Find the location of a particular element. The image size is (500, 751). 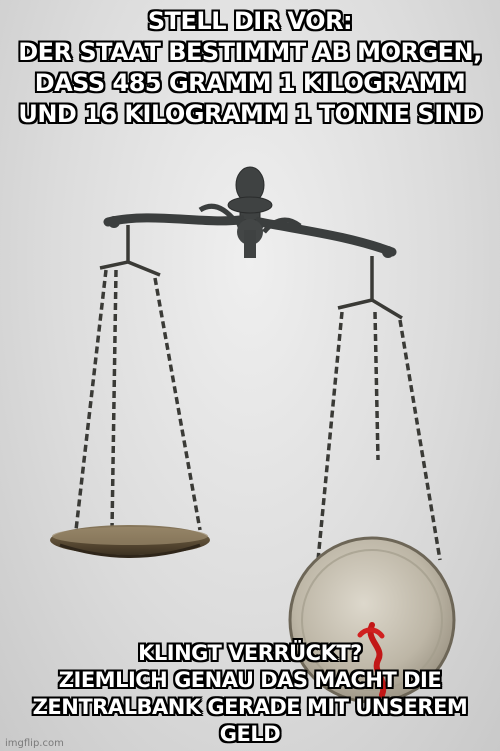

imgflip-watermark: imgflip.com is located at coordinates (34, 743).